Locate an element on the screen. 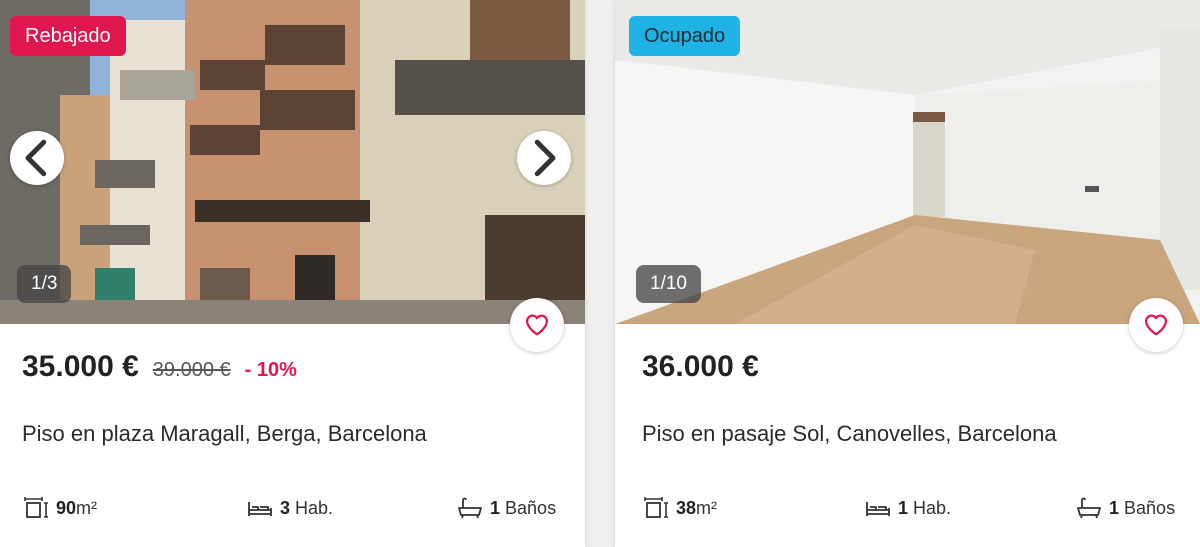 This screenshot has width=1200, height=547. price-row: 35.000 € 39.000 € - 10% is located at coordinates (159, 367).